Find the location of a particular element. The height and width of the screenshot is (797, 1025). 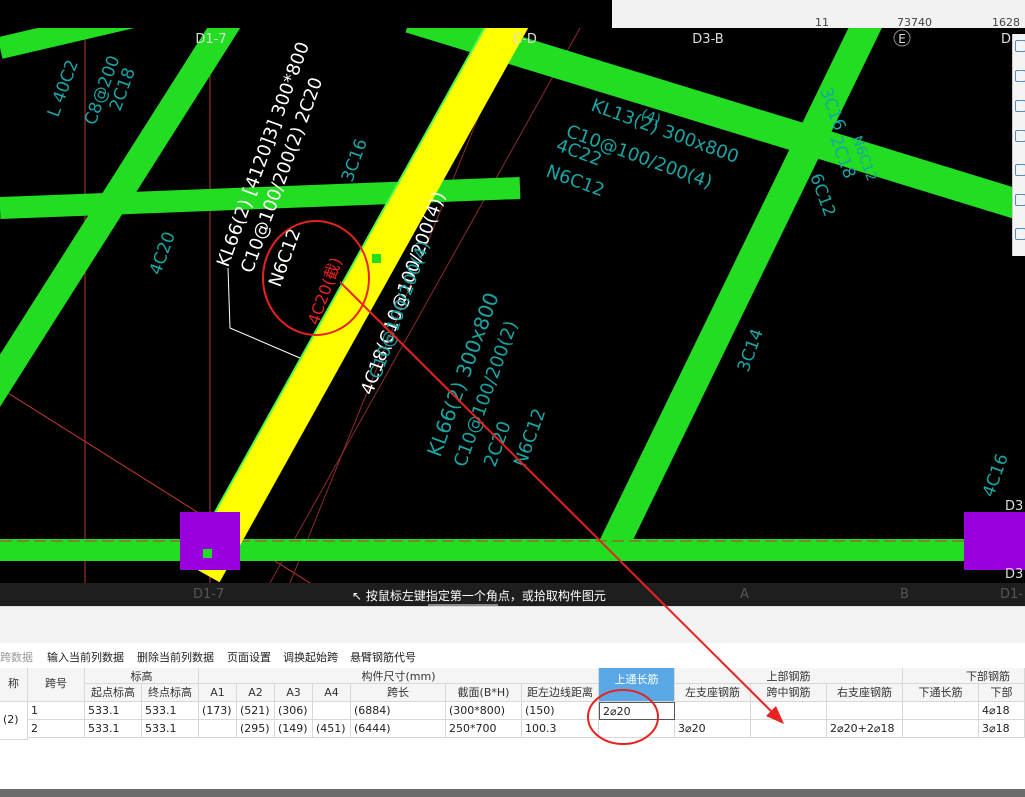

cell-section: (300*800) is located at coordinates (484, 711).